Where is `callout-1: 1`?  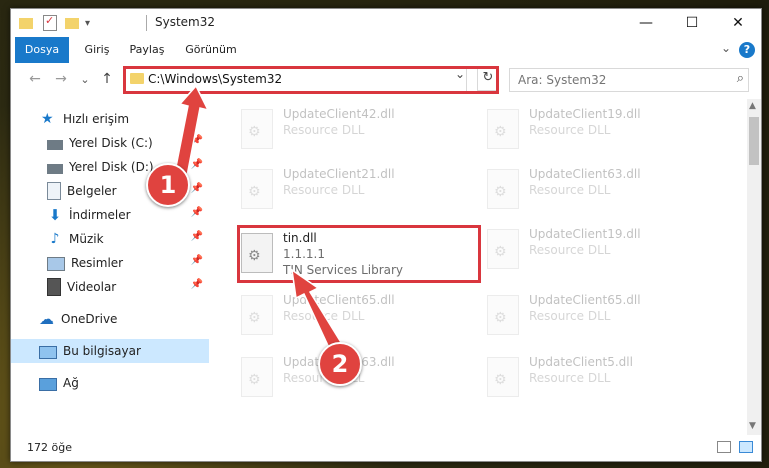
callout-1: 1 is located at coordinates (168, 185).